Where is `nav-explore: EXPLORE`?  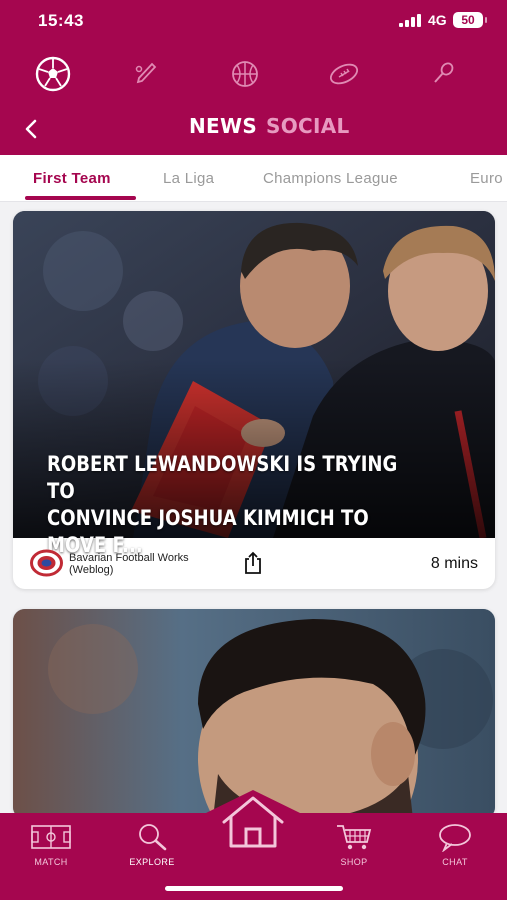 nav-explore: EXPLORE is located at coordinates (152, 844).